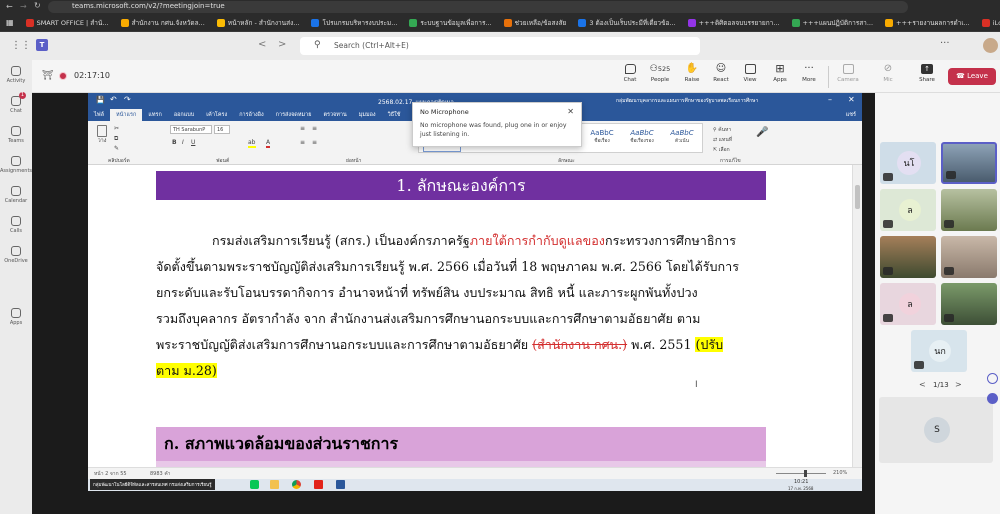 The image size is (1000, 514). I want to click on view-button: View, so click(750, 77).